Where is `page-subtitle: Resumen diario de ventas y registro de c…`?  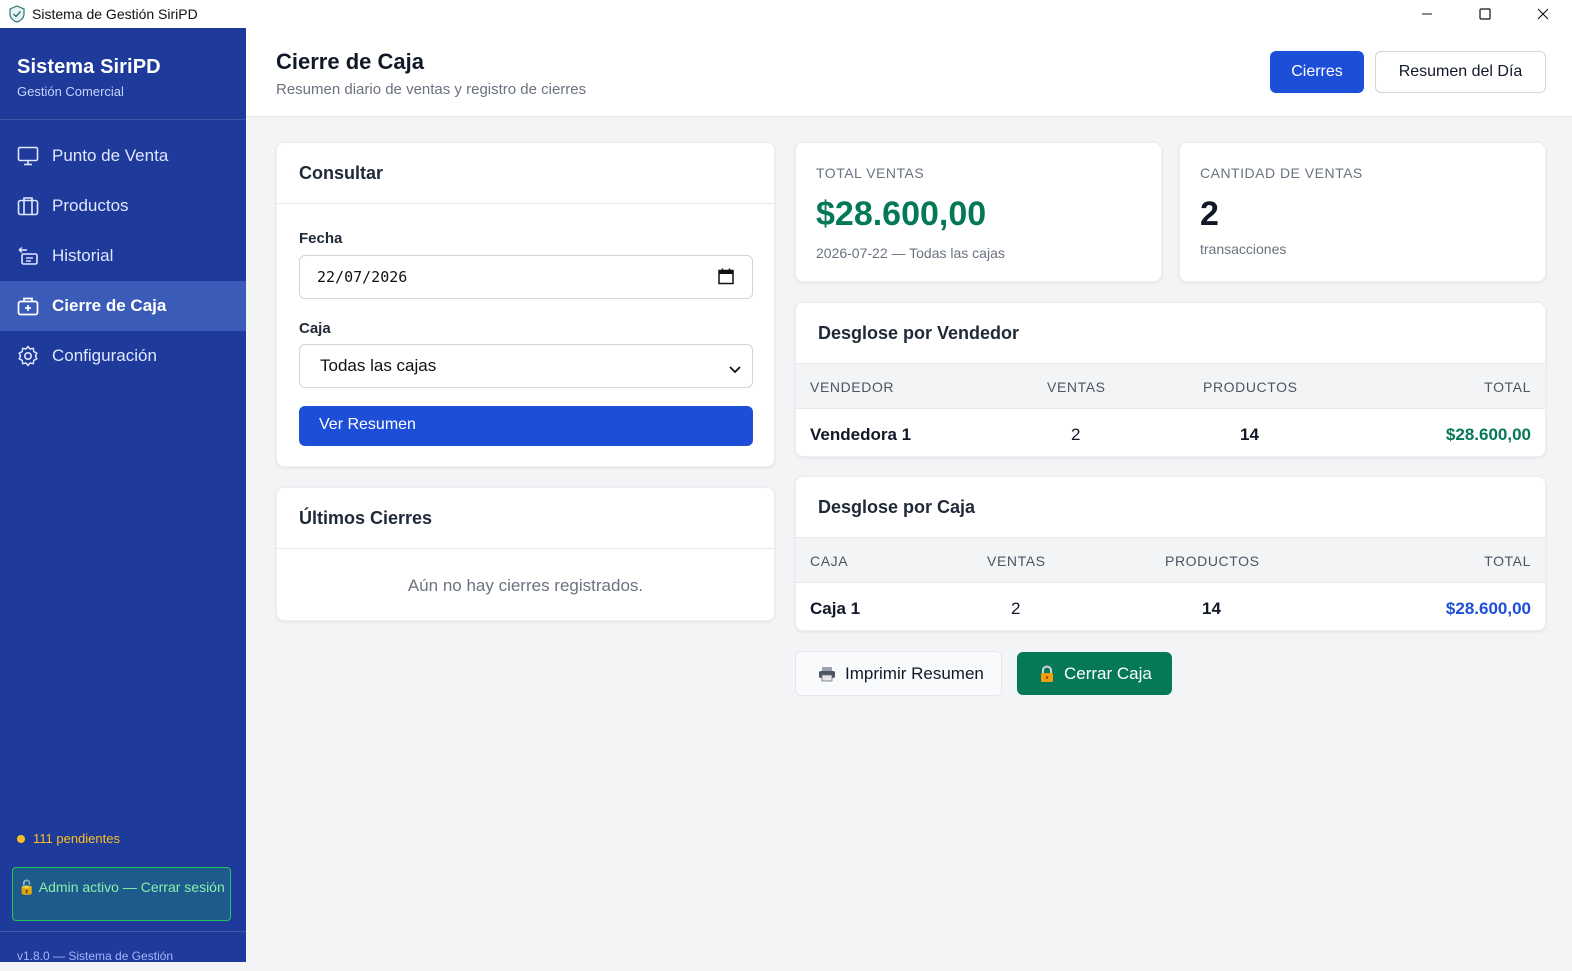 page-subtitle: Resumen diario de ventas y registro de c… is located at coordinates (431, 89).